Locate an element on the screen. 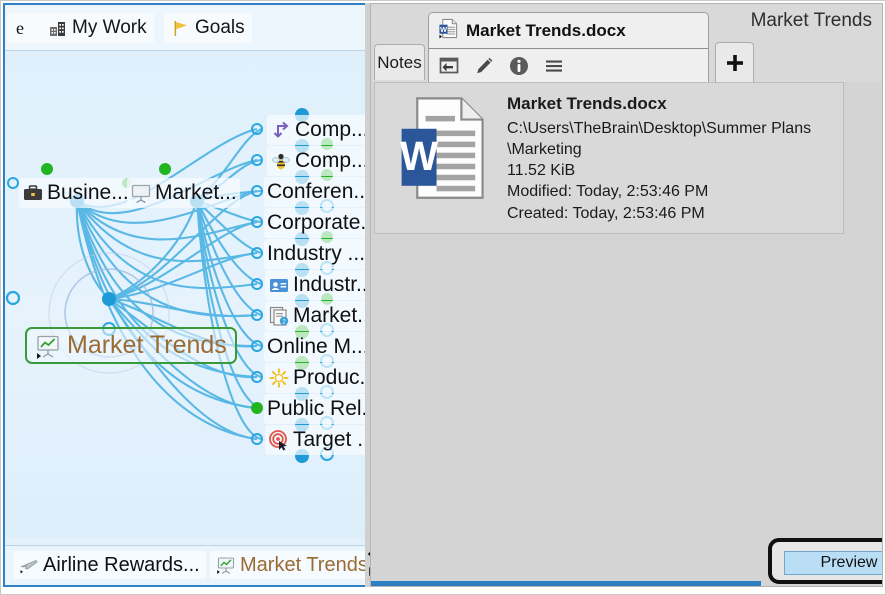 This screenshot has width=886, height=595. tab-label: Goals is located at coordinates (220, 27).